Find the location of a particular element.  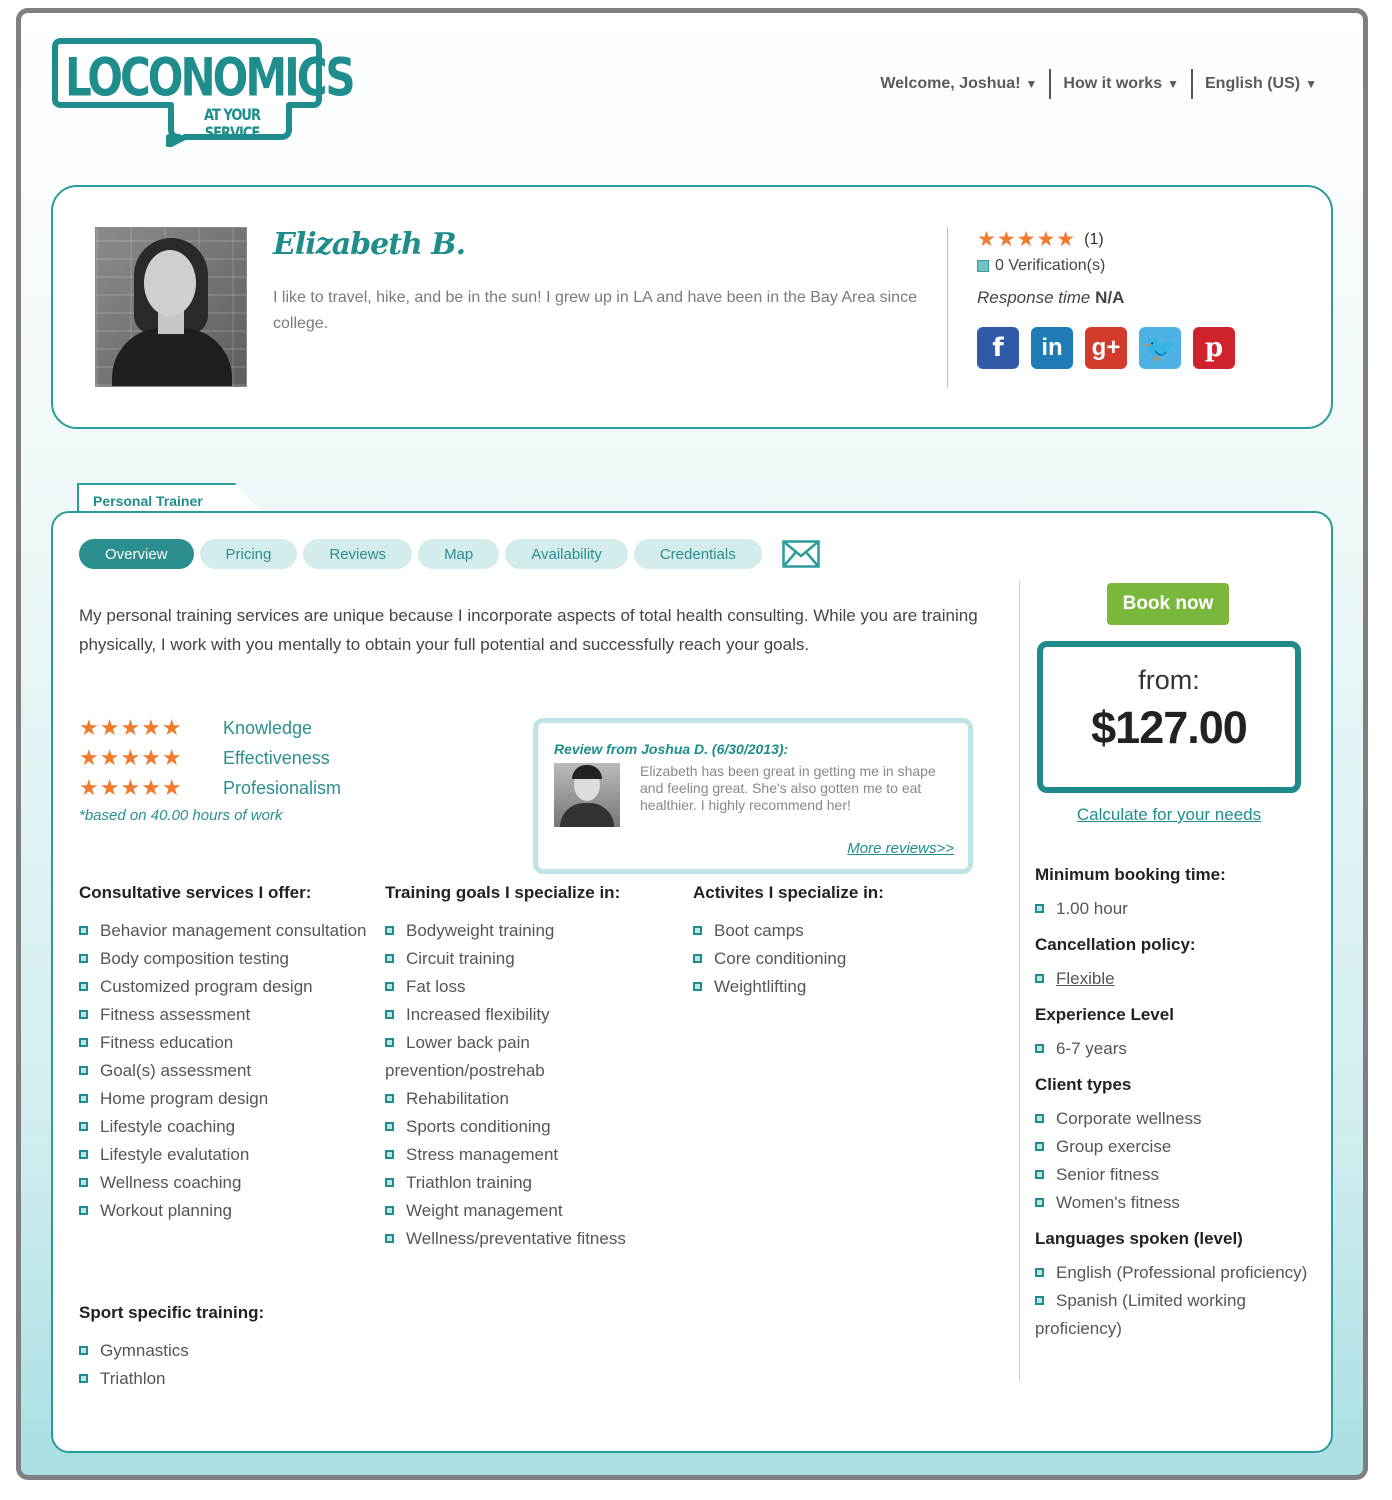

tab-map: Map is located at coordinates (459, 554).